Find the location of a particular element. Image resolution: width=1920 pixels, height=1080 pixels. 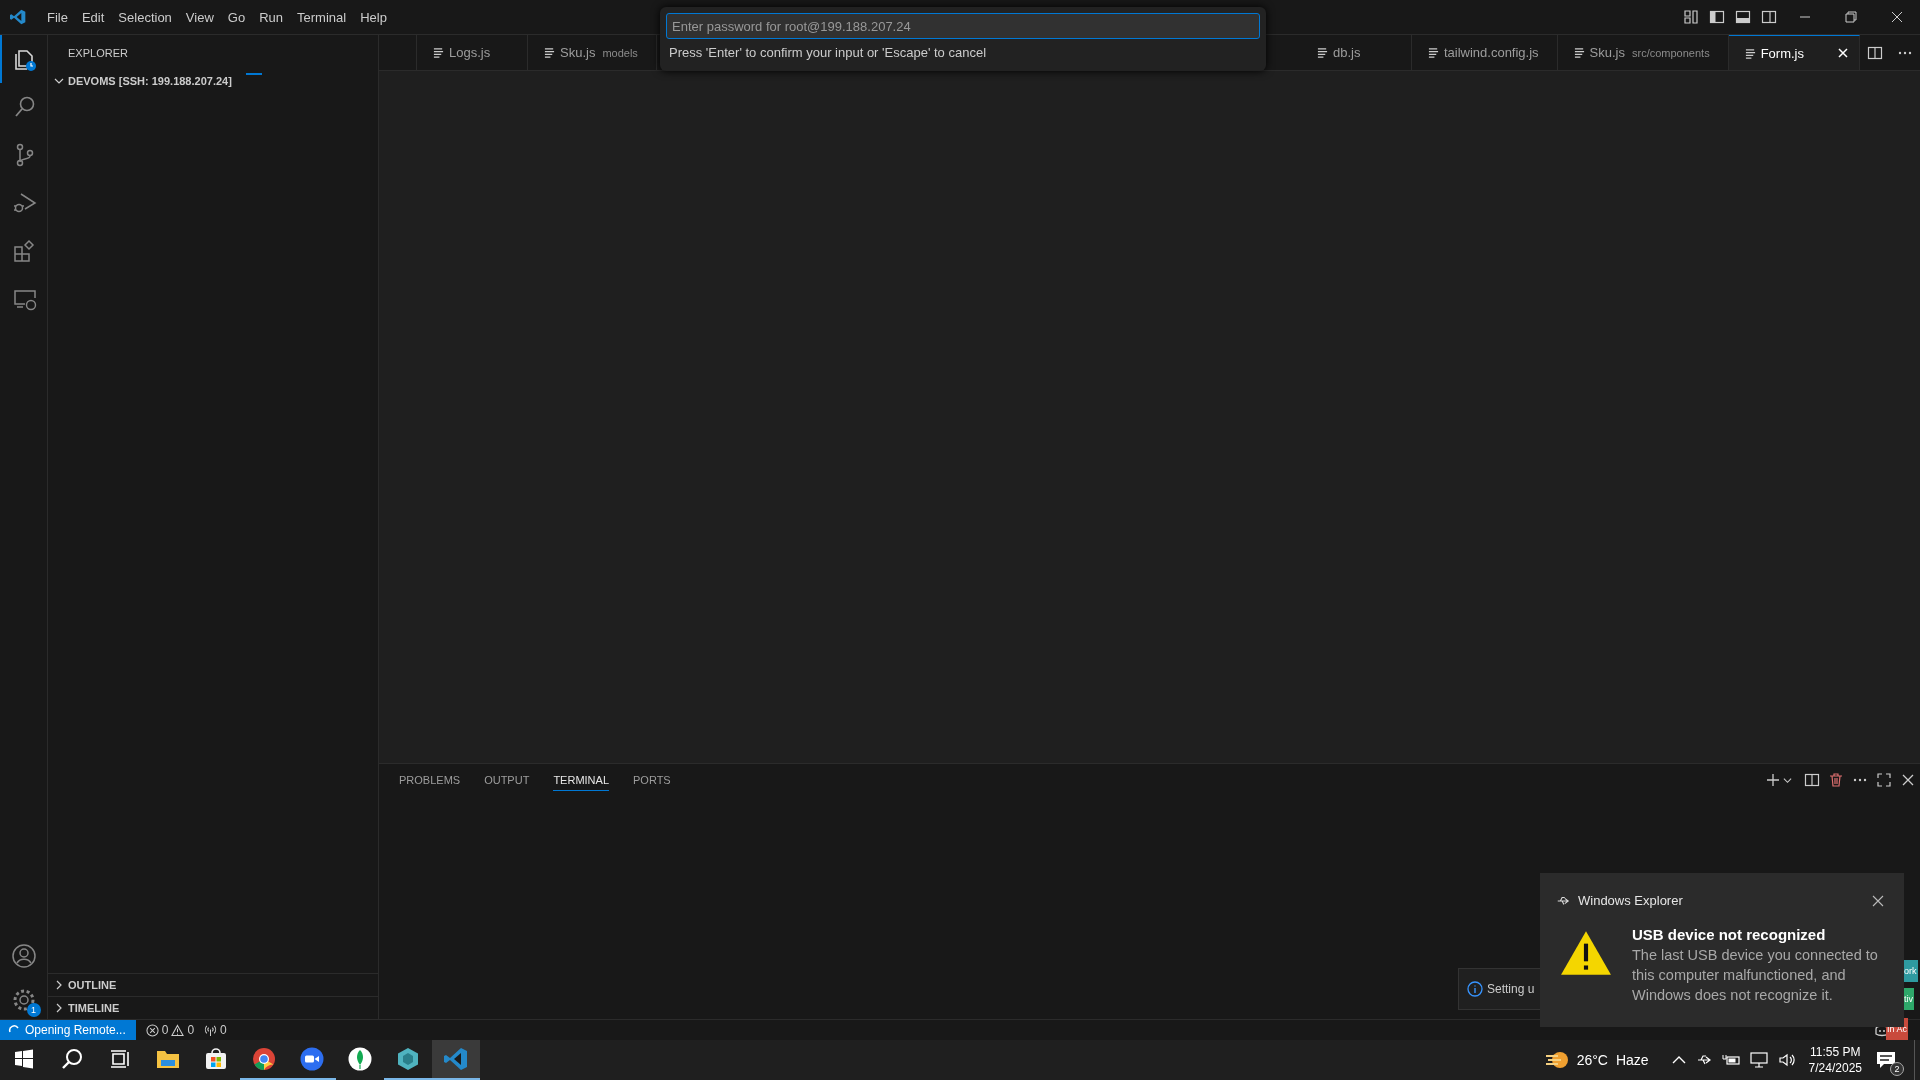

menu-item: View is located at coordinates (199, 17).